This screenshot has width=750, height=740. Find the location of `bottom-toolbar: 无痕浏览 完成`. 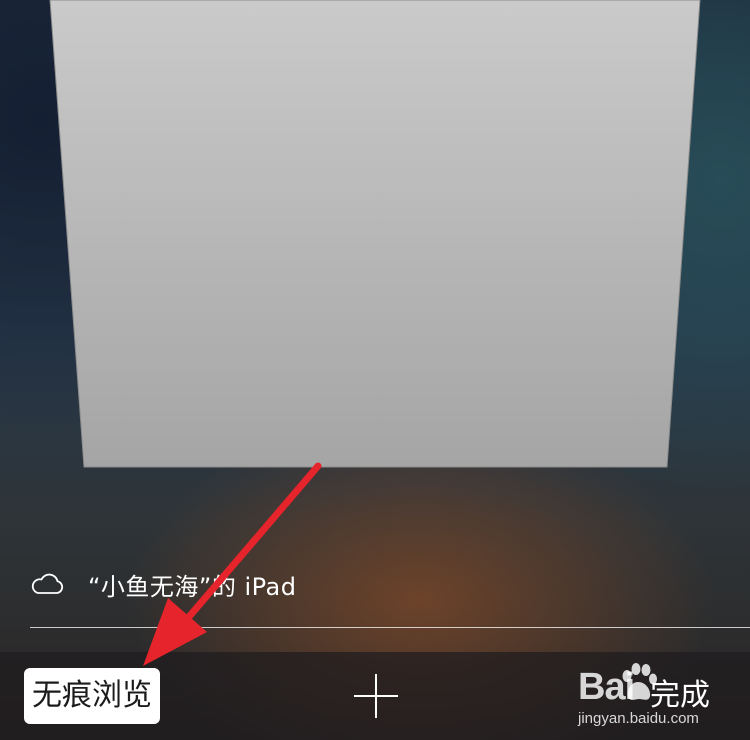

bottom-toolbar: 无痕浏览 完成 is located at coordinates (375, 696).